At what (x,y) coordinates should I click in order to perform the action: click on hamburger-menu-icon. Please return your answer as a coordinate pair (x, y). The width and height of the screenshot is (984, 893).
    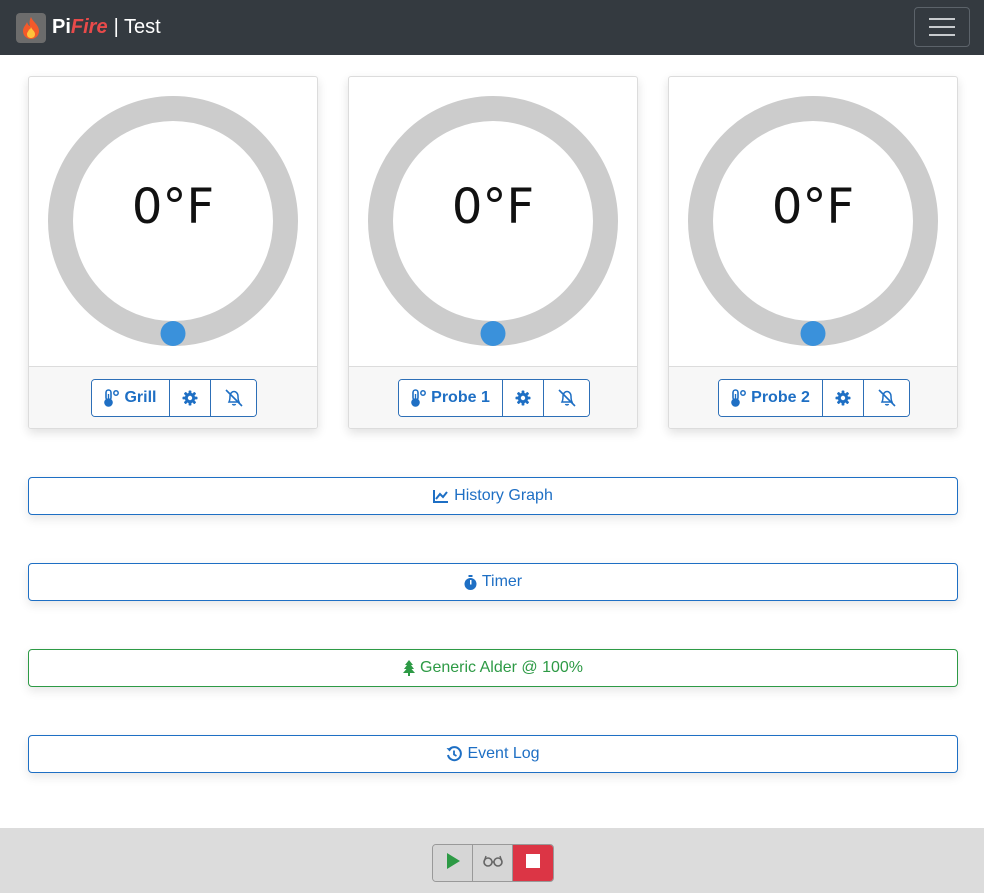
    Looking at the image, I should click on (942, 19).